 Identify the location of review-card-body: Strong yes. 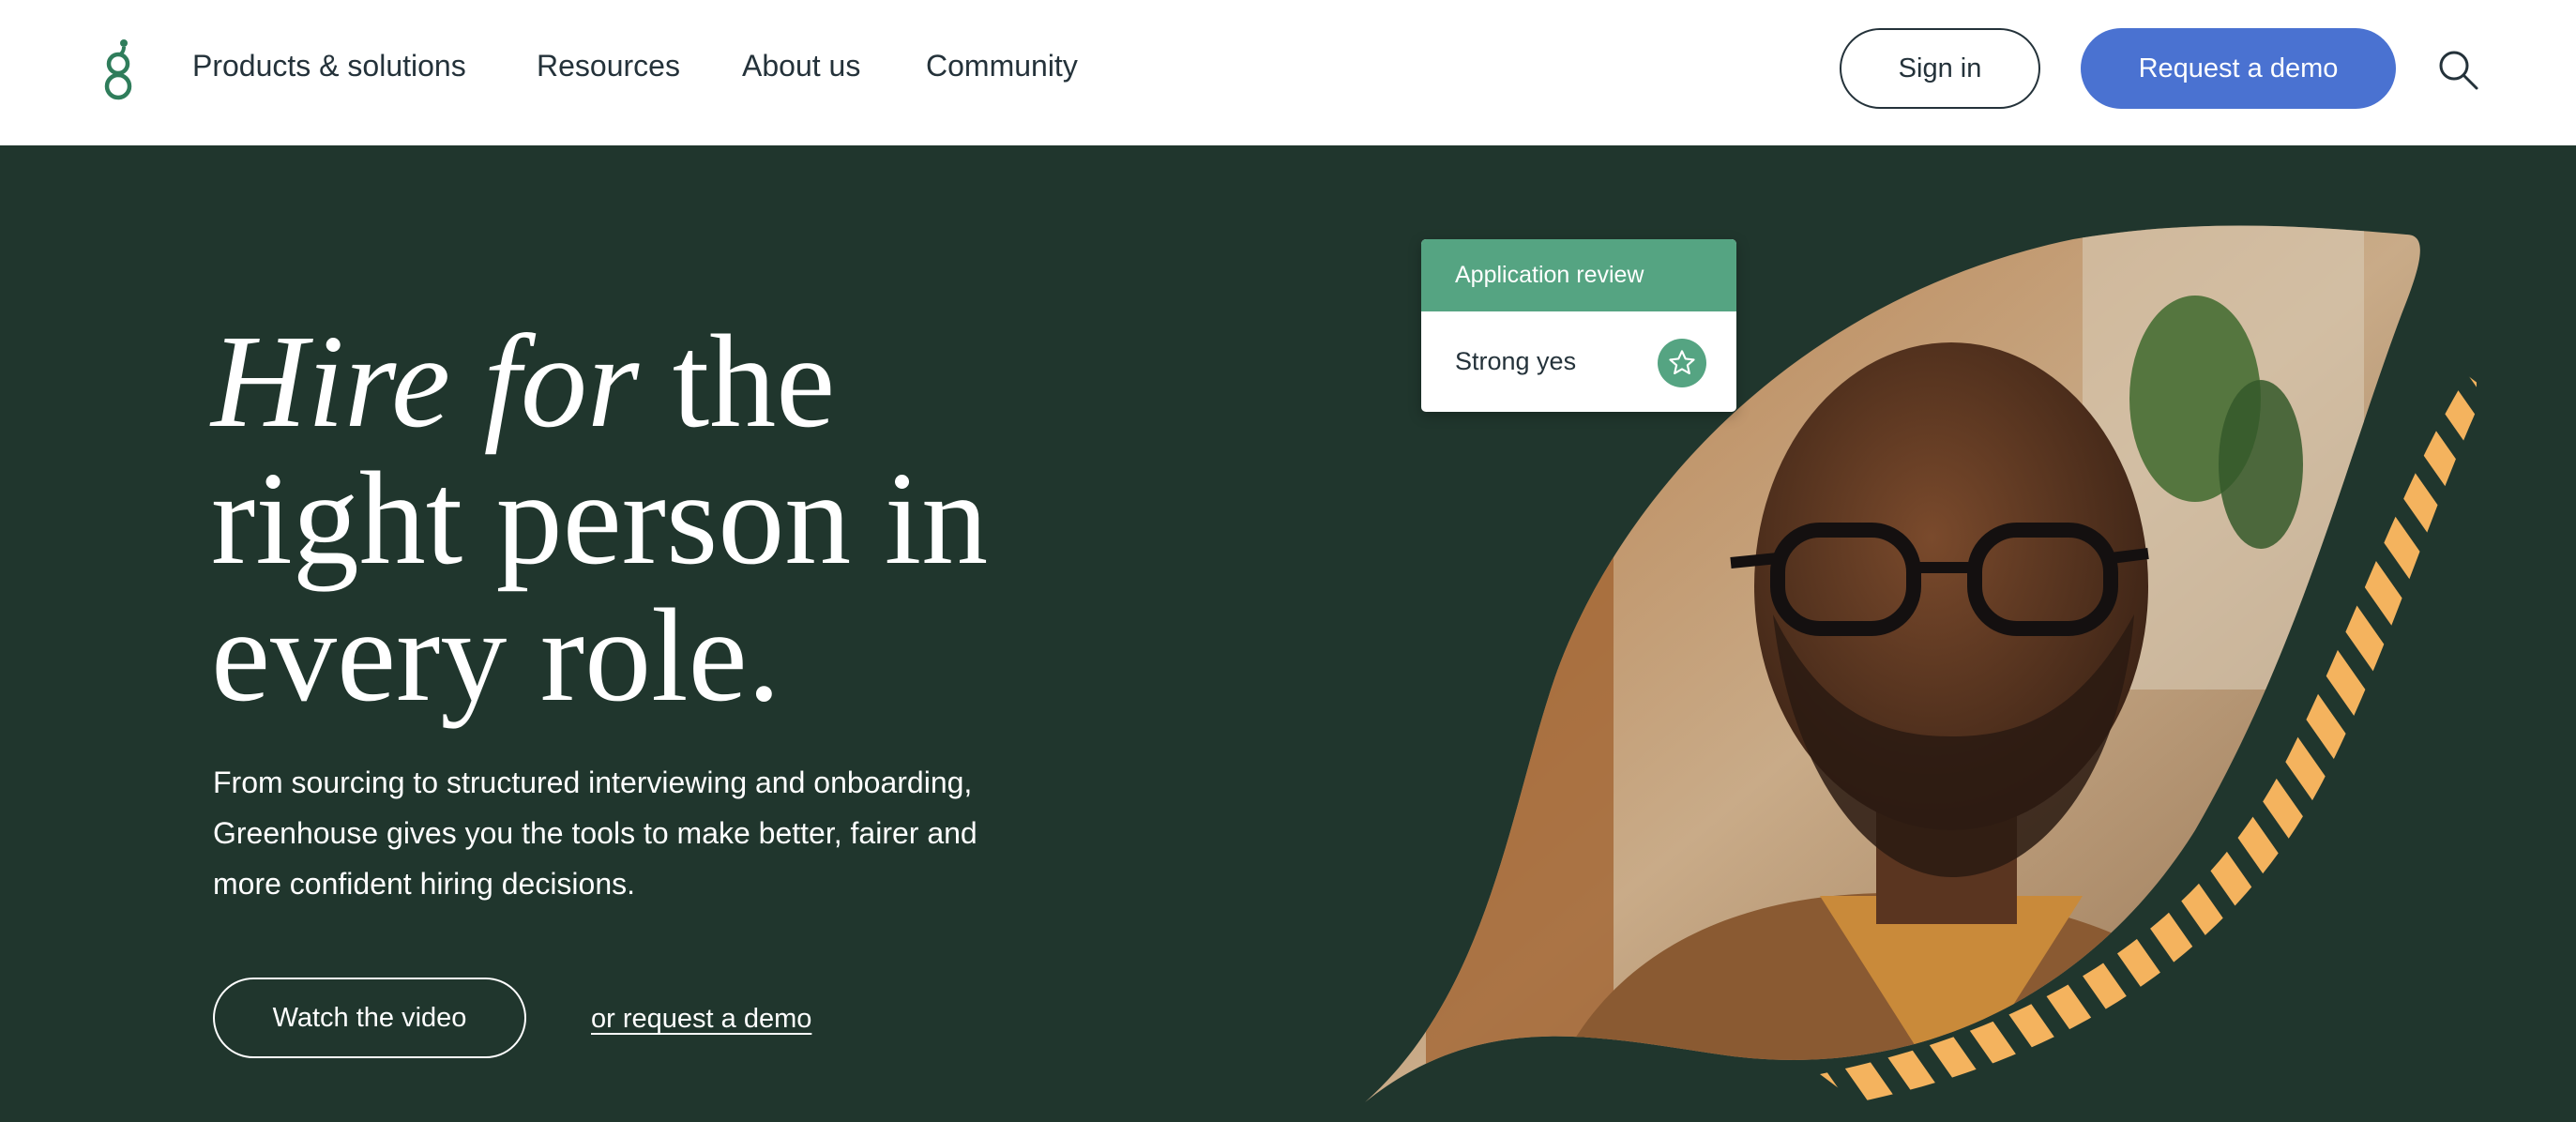
(1578, 361).